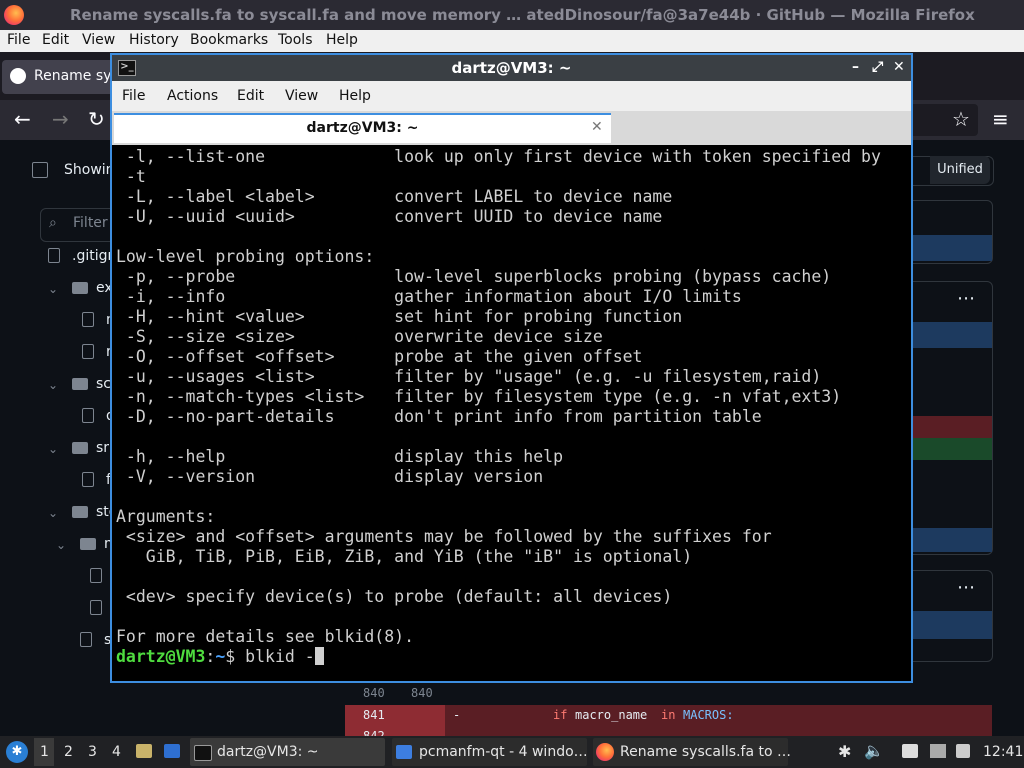 The width and height of the screenshot is (1024, 768). Describe the element at coordinates (220, 657) in the screenshot. I see `terminal-prompt-line: dartz@VM3:~$ blkid -` at that location.